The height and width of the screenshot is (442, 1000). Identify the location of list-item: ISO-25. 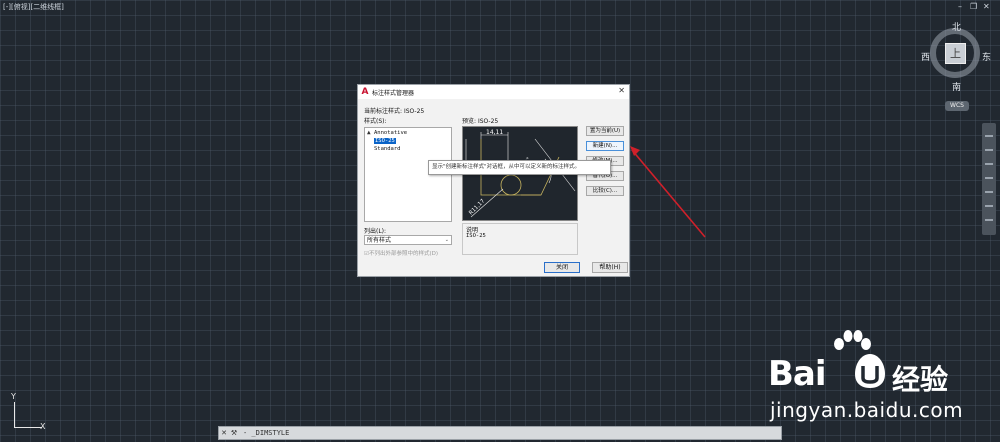
(408, 141).